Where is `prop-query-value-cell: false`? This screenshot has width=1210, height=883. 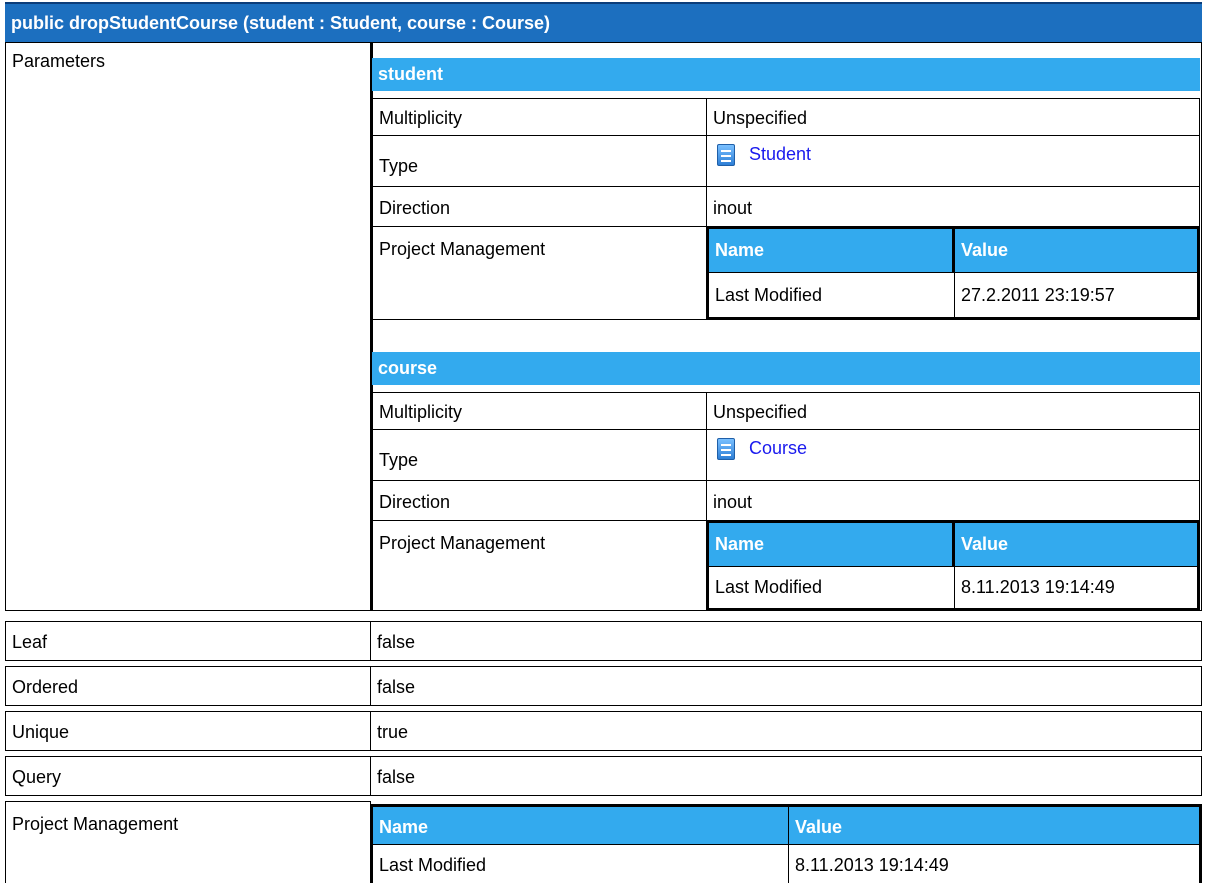 prop-query-value-cell: false is located at coordinates (786, 776).